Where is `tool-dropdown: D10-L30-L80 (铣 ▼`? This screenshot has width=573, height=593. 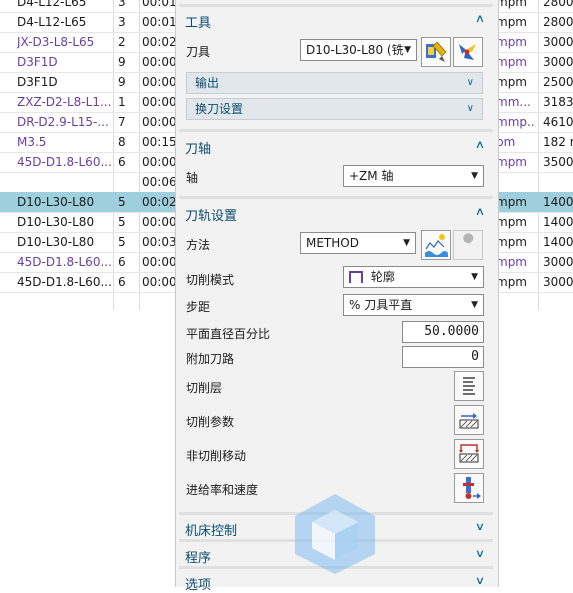 tool-dropdown: D10-L30-L80 (铣 ▼ is located at coordinates (358, 50).